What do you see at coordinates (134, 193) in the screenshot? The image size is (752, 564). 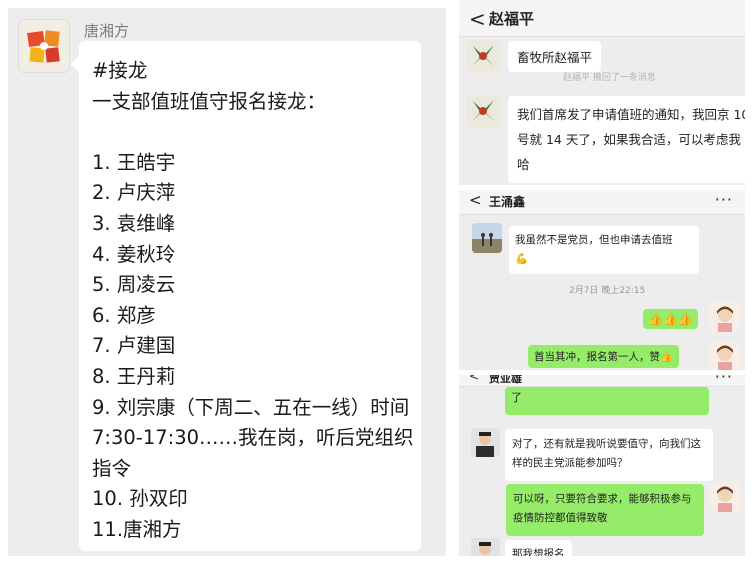 I see `message-line: 2. 卢庆萍` at bounding box center [134, 193].